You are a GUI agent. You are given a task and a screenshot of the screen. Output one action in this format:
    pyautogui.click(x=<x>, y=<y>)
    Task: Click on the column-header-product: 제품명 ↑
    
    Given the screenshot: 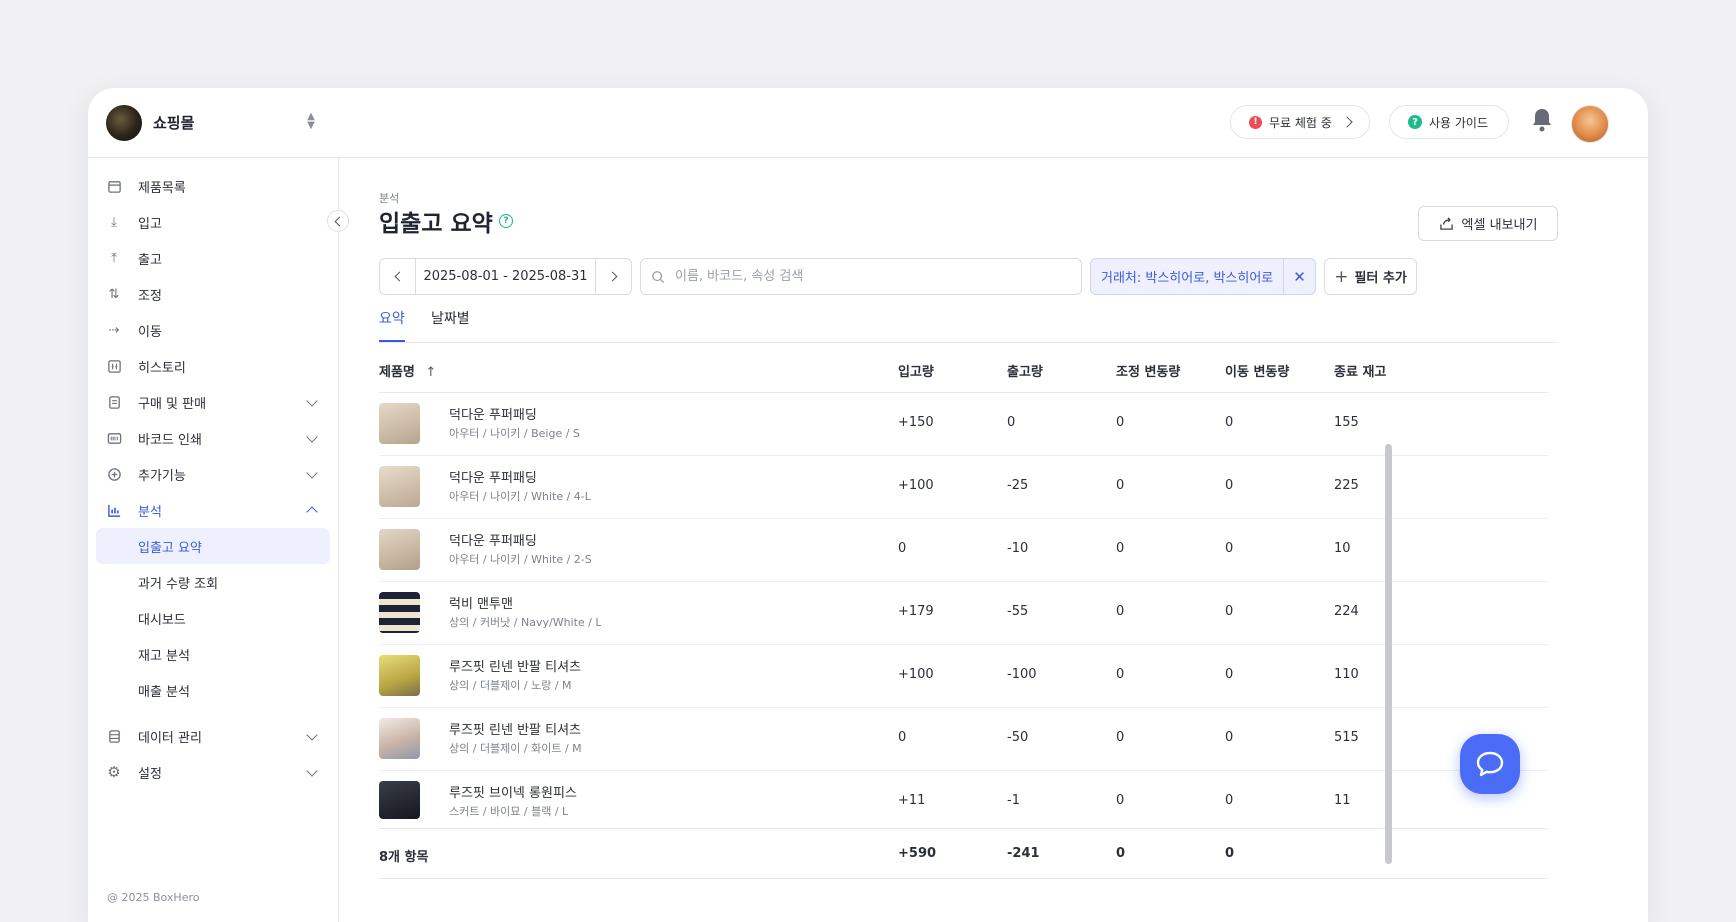 What is the action you would take?
    pyautogui.click(x=407, y=370)
    